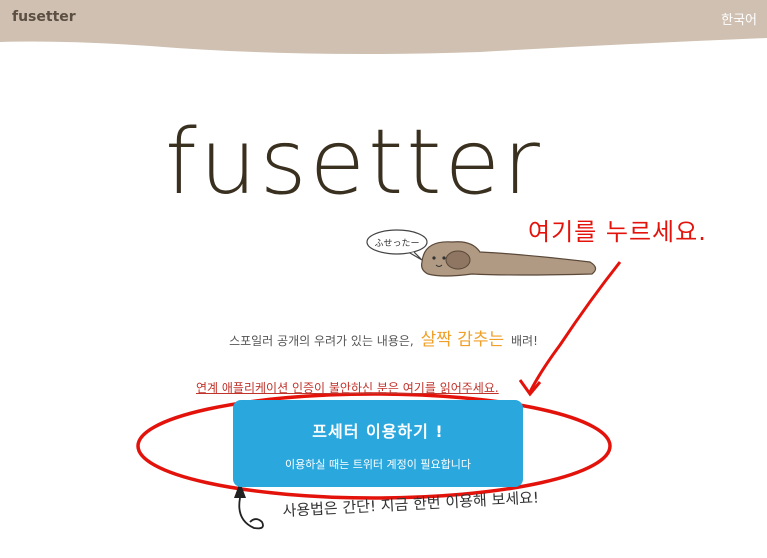 This screenshot has height=558, width=767. I want to click on cta-subtitle: 이용하실 때는 트위터 계정이 필요합니다, so click(378, 464).